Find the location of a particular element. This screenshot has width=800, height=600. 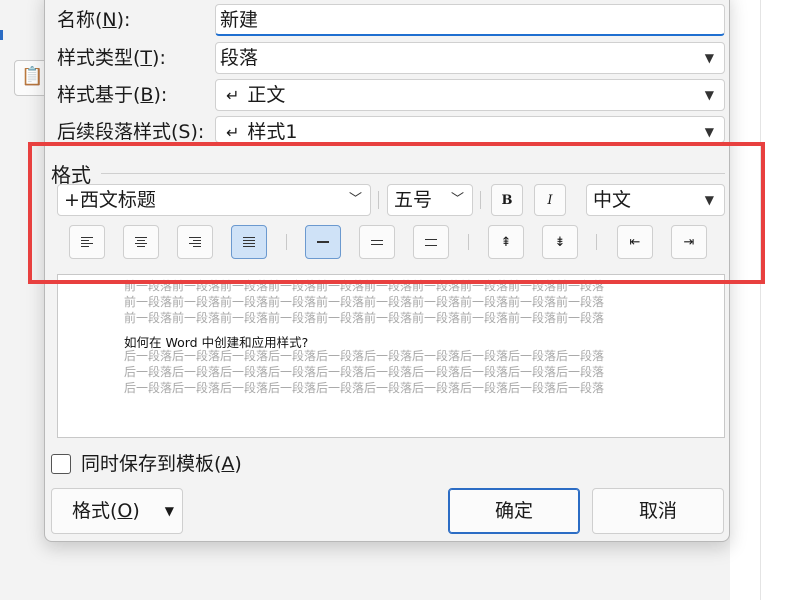

decrease-spacing-icon: ⇟ is located at coordinates (560, 242).